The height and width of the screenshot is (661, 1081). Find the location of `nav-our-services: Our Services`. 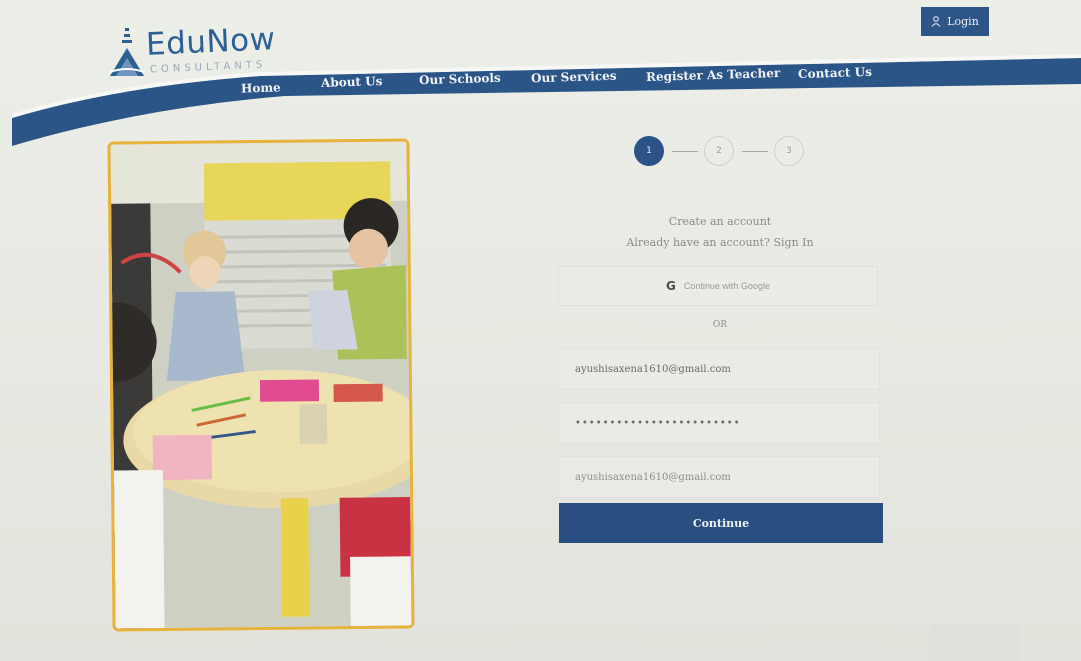

nav-our-services: Our Services is located at coordinates (574, 77).